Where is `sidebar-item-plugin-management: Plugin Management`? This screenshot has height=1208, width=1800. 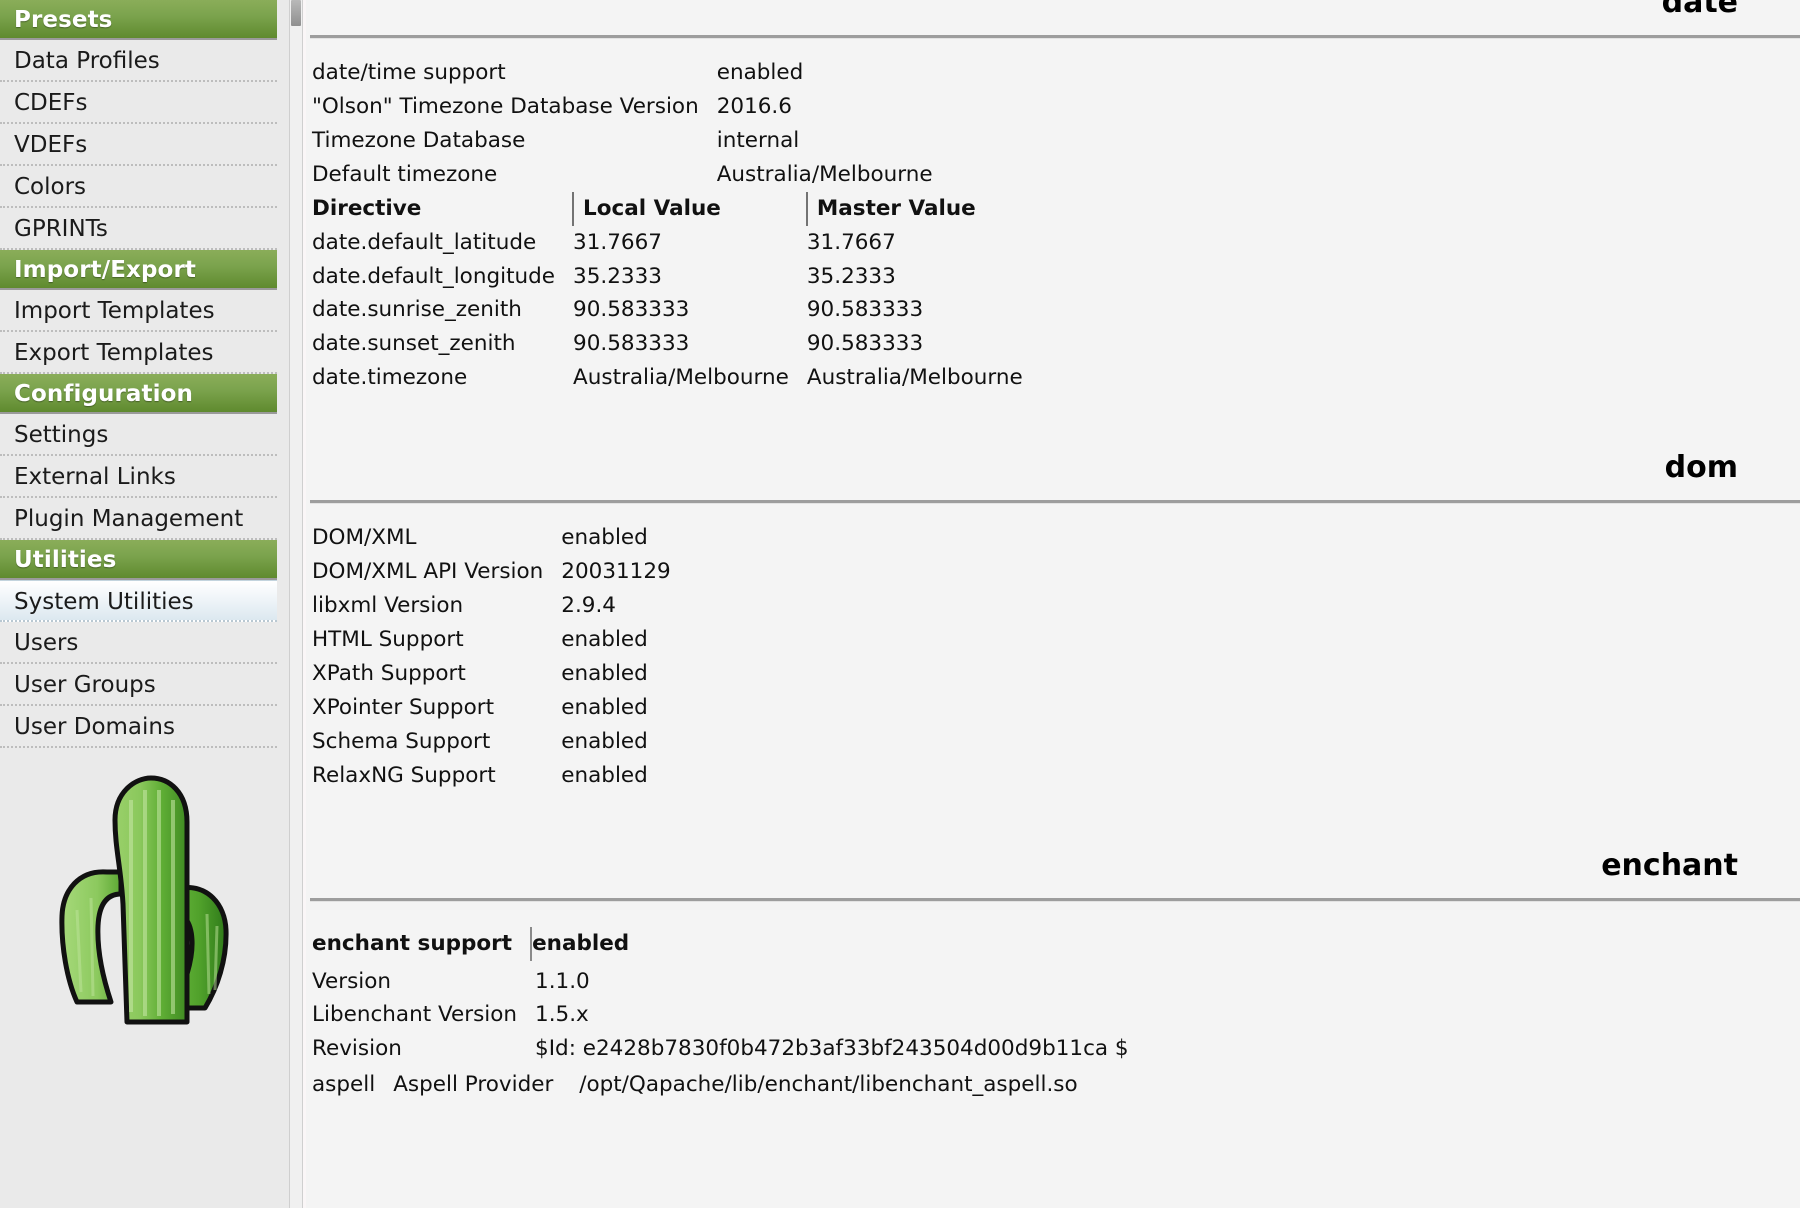 sidebar-item-plugin-management: Plugin Management is located at coordinates (144, 519).